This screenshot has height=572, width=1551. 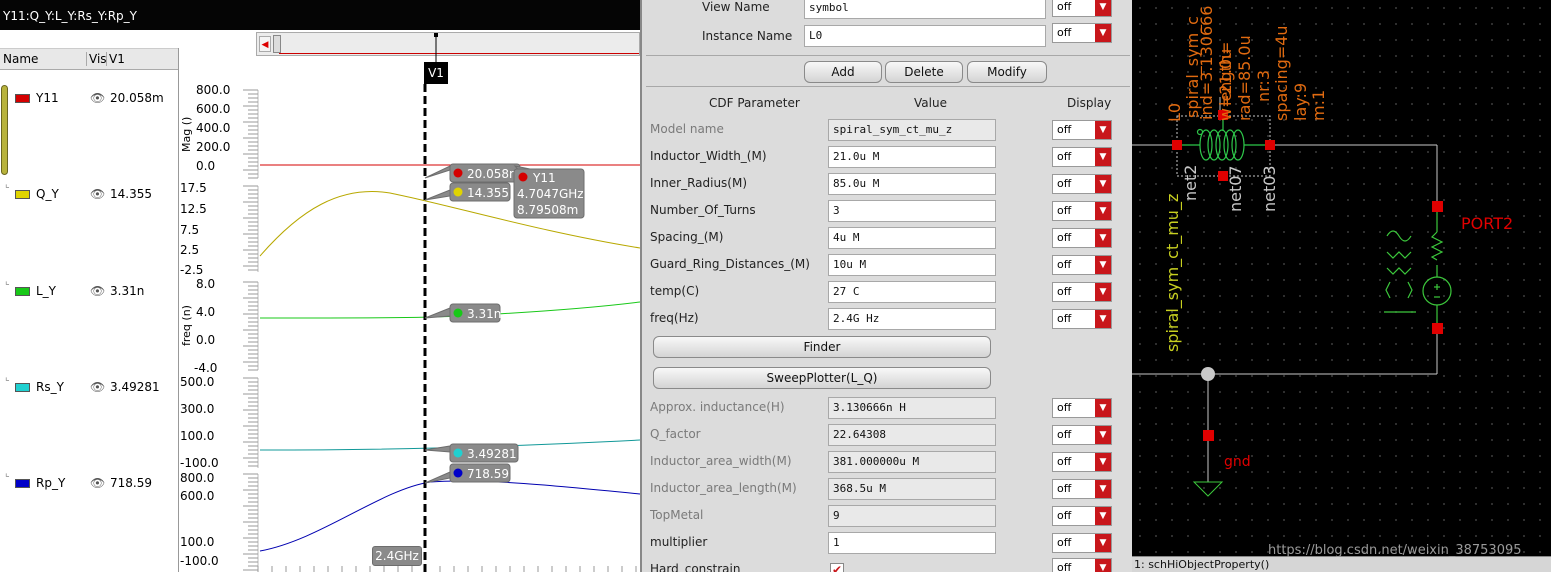 I want to click on ind-param-label: ind=3.130666, so click(x=1206, y=63).